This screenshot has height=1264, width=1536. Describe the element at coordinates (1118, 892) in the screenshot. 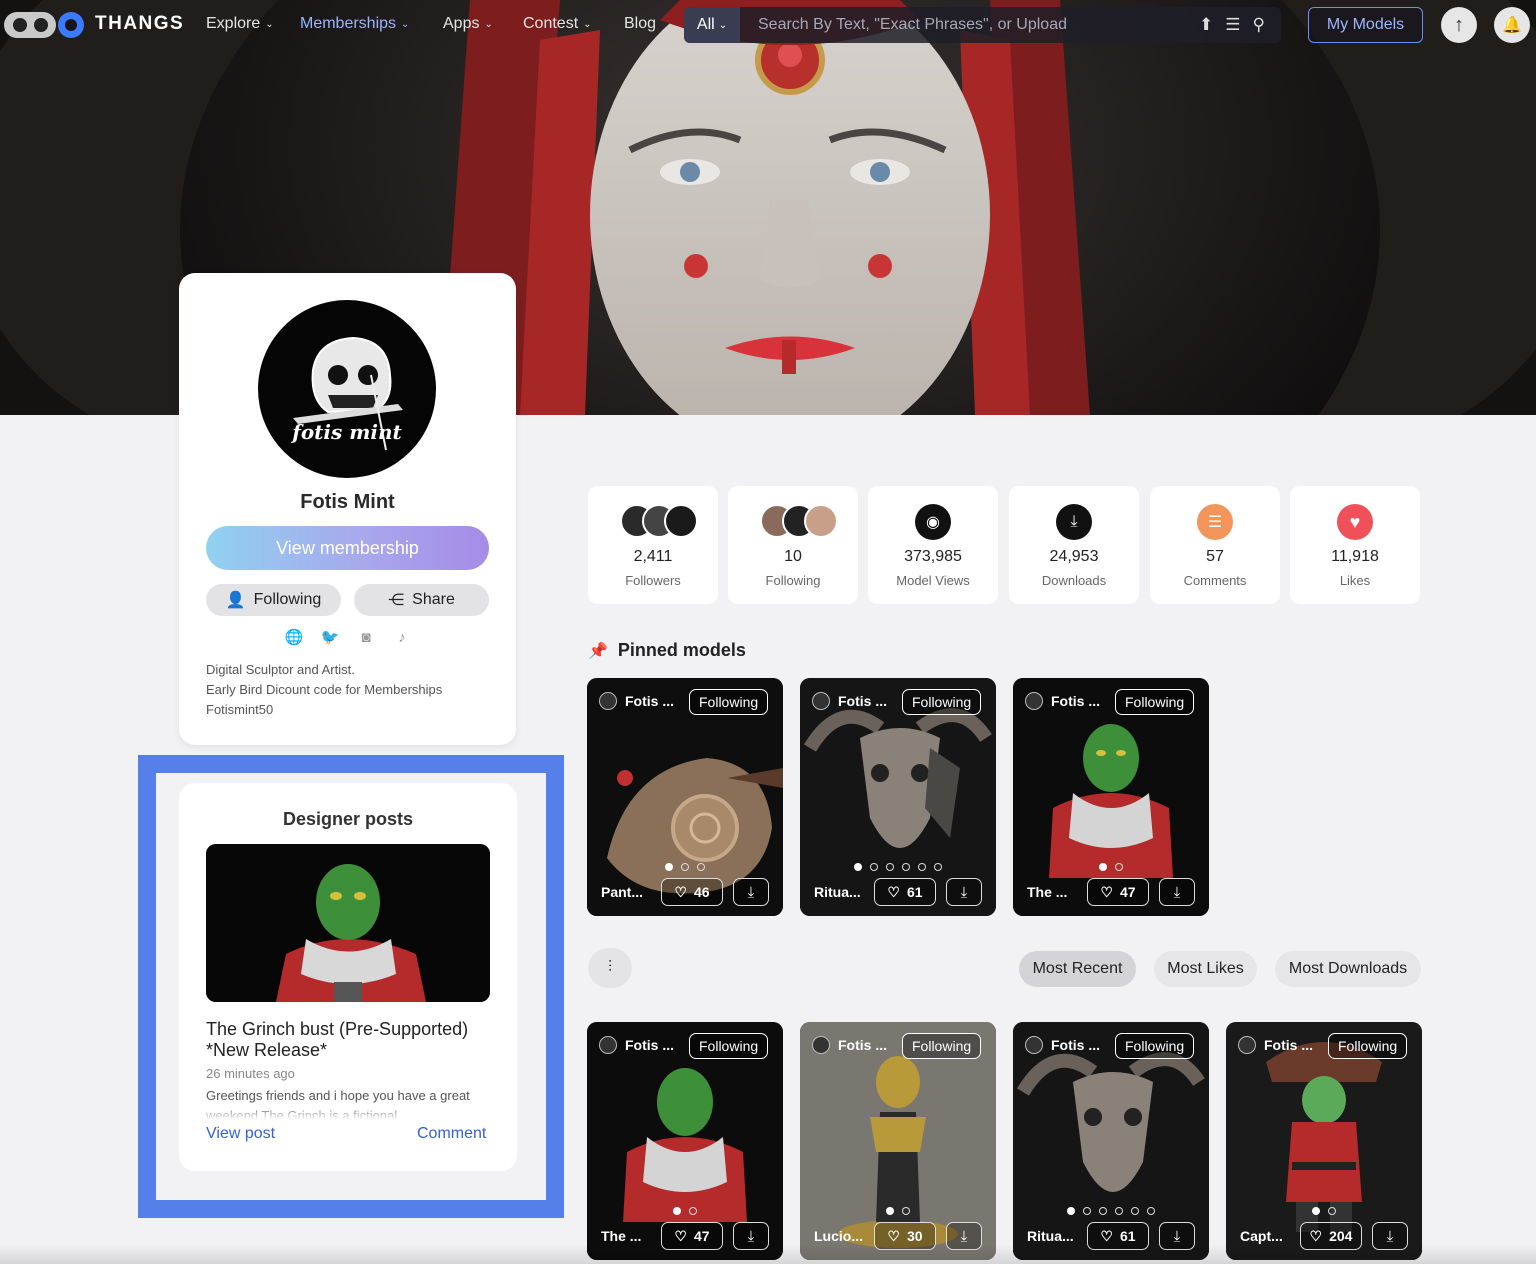

I see `like-button: ♡ 47` at that location.